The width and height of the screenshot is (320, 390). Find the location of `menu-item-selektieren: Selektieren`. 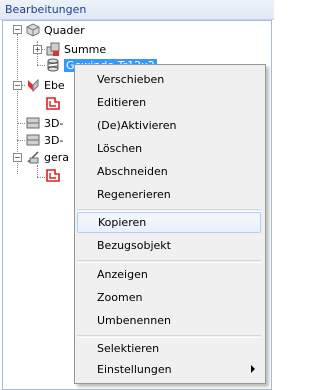

menu-item-selektieren: Selektieren is located at coordinates (169, 348).